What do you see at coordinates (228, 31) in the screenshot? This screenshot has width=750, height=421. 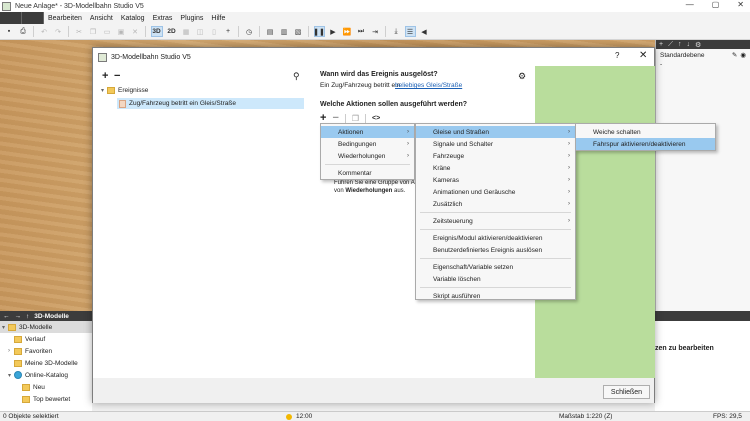 I see `add-icon: +` at bounding box center [228, 31].